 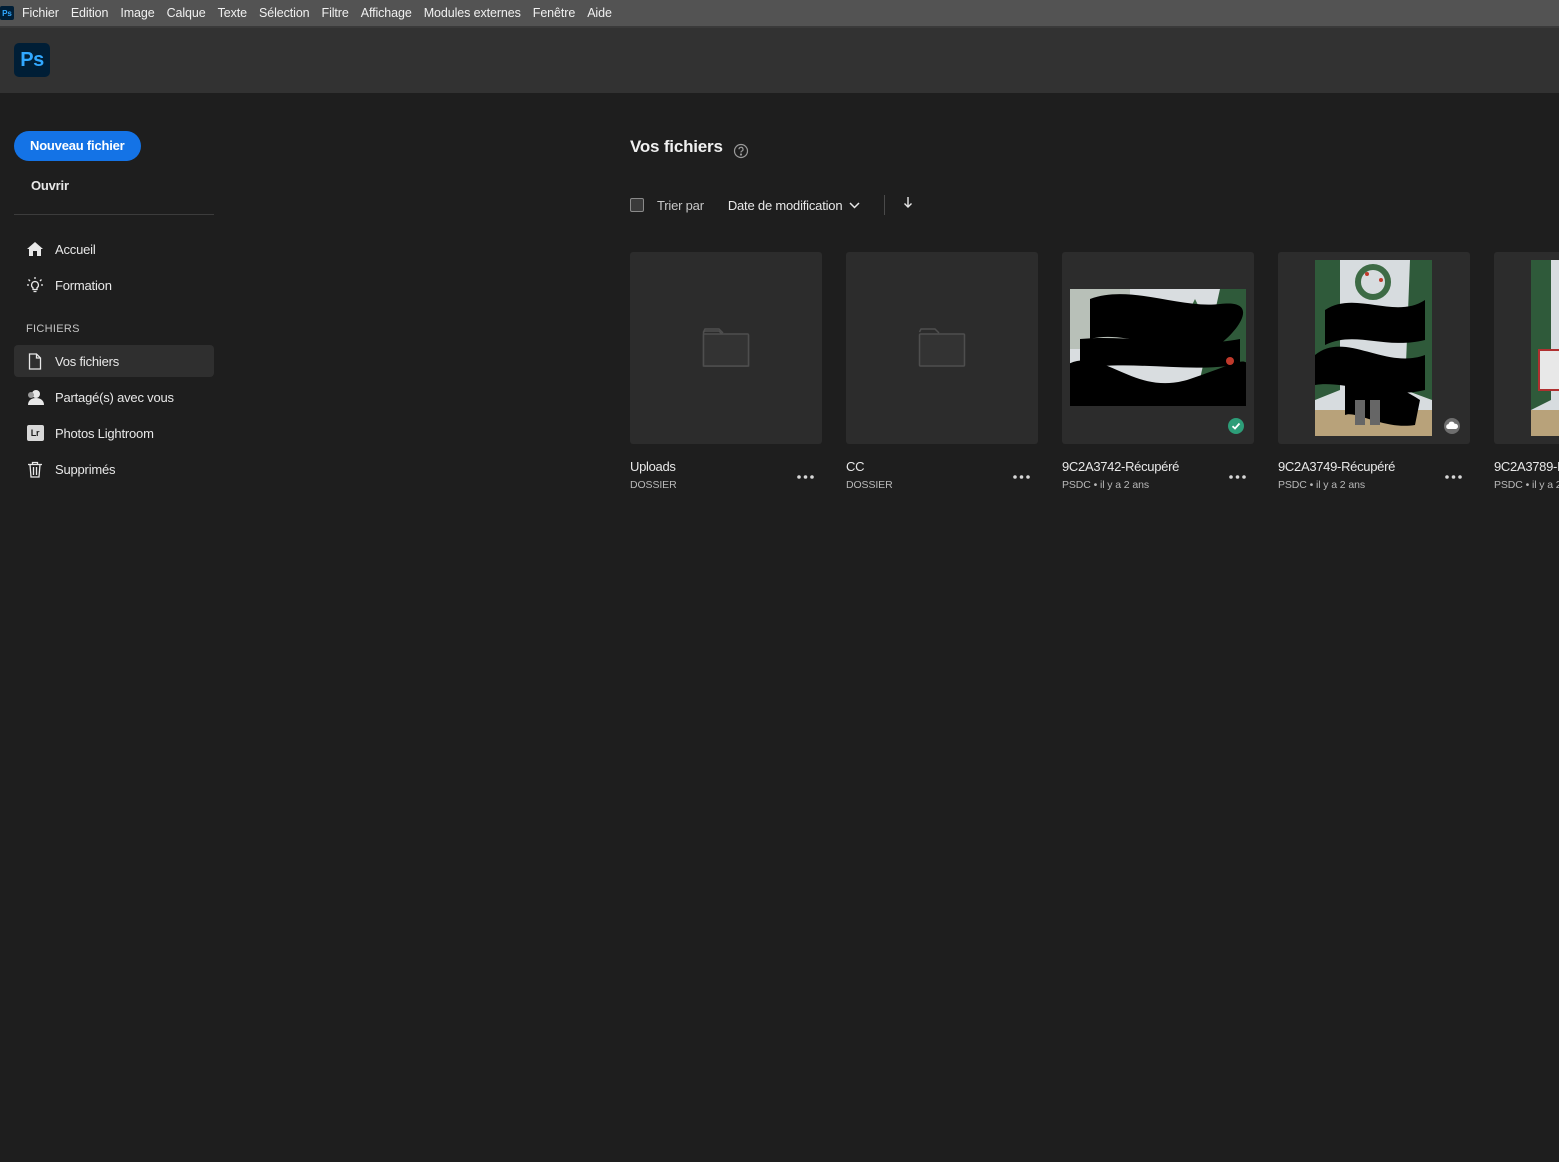 What do you see at coordinates (104, 433) in the screenshot?
I see `sidebar-item-label: Photos Lightroom` at bounding box center [104, 433].